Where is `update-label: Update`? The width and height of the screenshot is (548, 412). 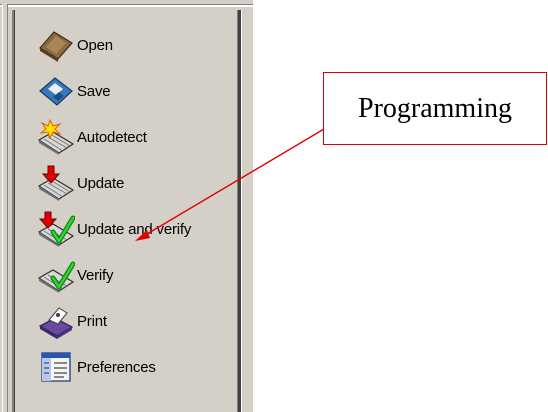 update-label: Update is located at coordinates (101, 183).